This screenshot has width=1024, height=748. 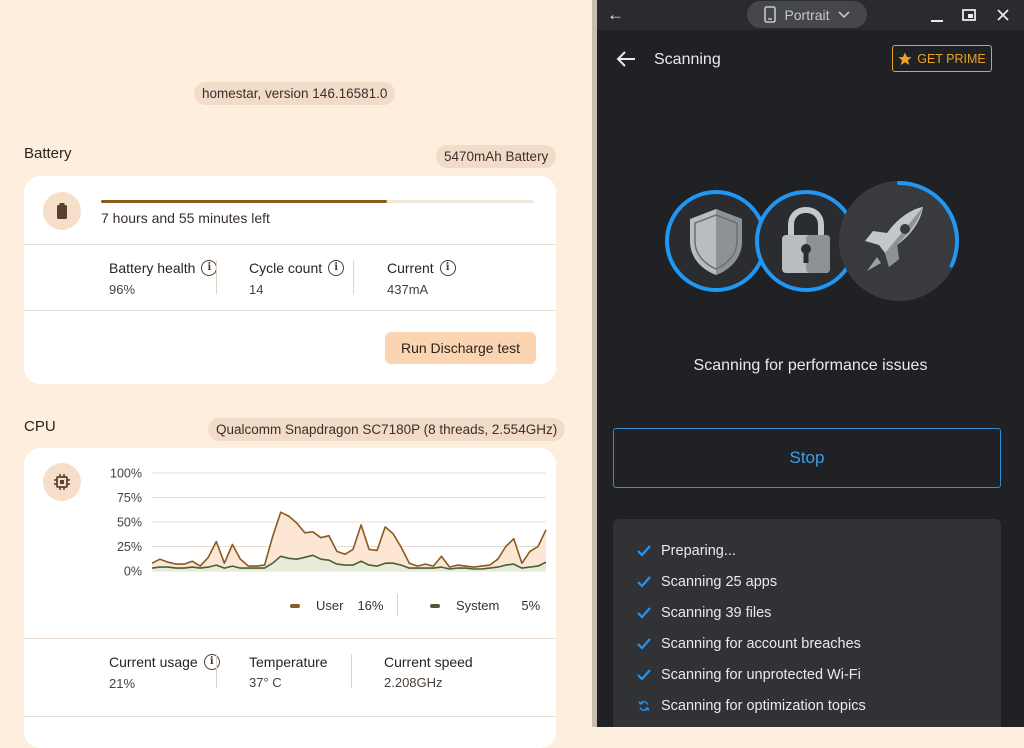 What do you see at coordinates (122, 289) in the screenshot?
I see `battery-health-value: 96%` at bounding box center [122, 289].